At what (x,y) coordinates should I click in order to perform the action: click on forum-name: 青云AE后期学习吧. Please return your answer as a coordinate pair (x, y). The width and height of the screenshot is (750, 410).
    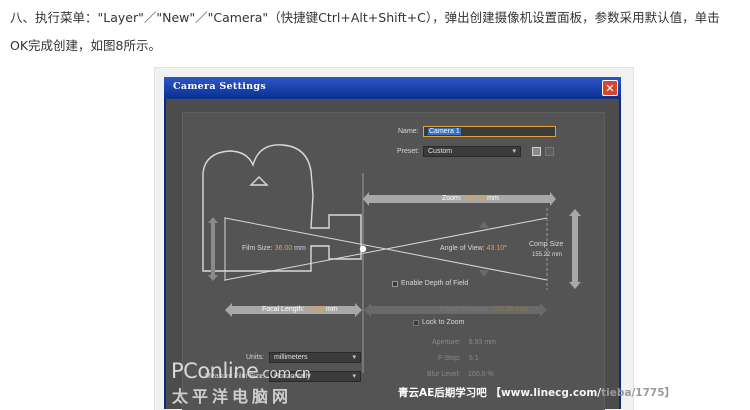
    Looking at the image, I should click on (442, 393).